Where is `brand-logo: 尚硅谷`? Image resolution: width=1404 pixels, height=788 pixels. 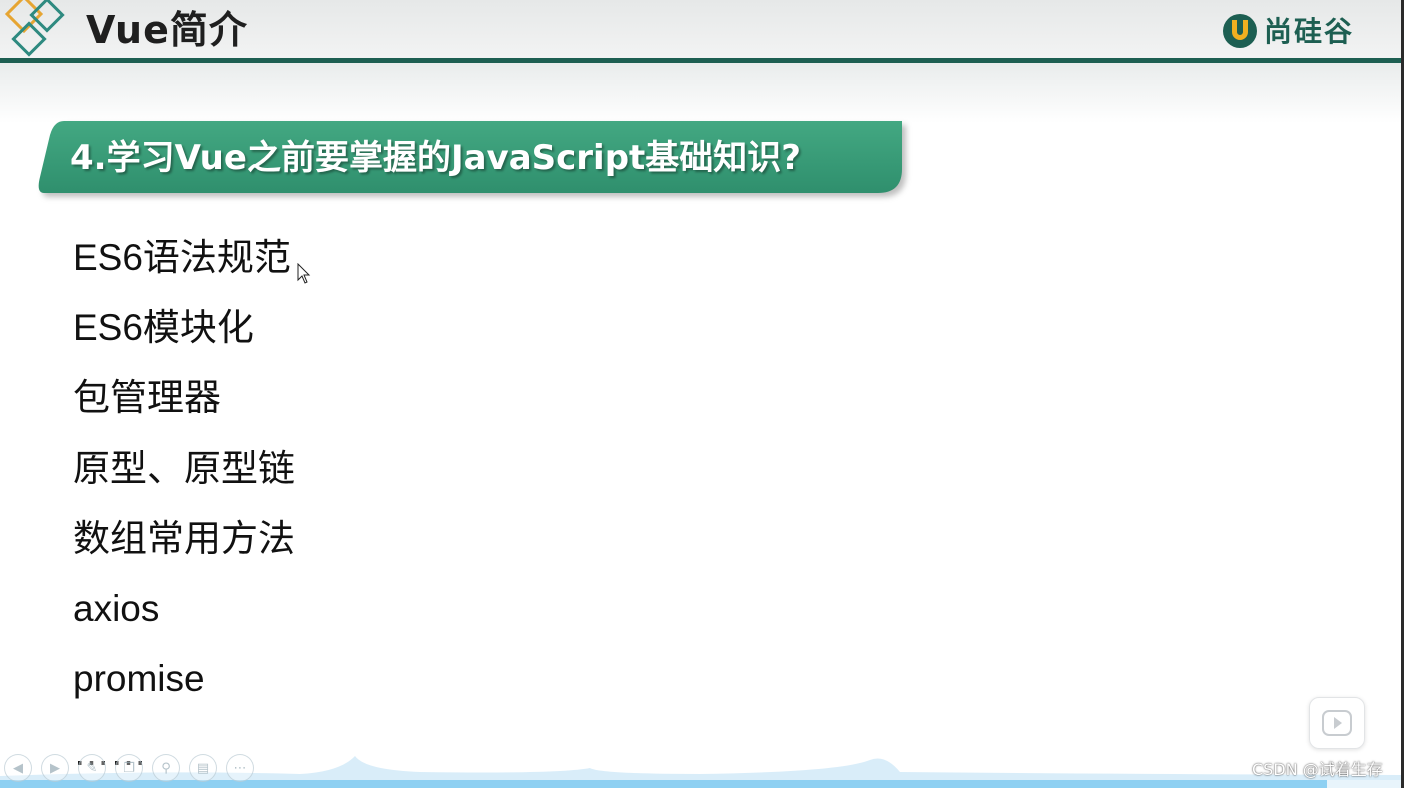 brand-logo: 尚硅谷 is located at coordinates (1300, 30).